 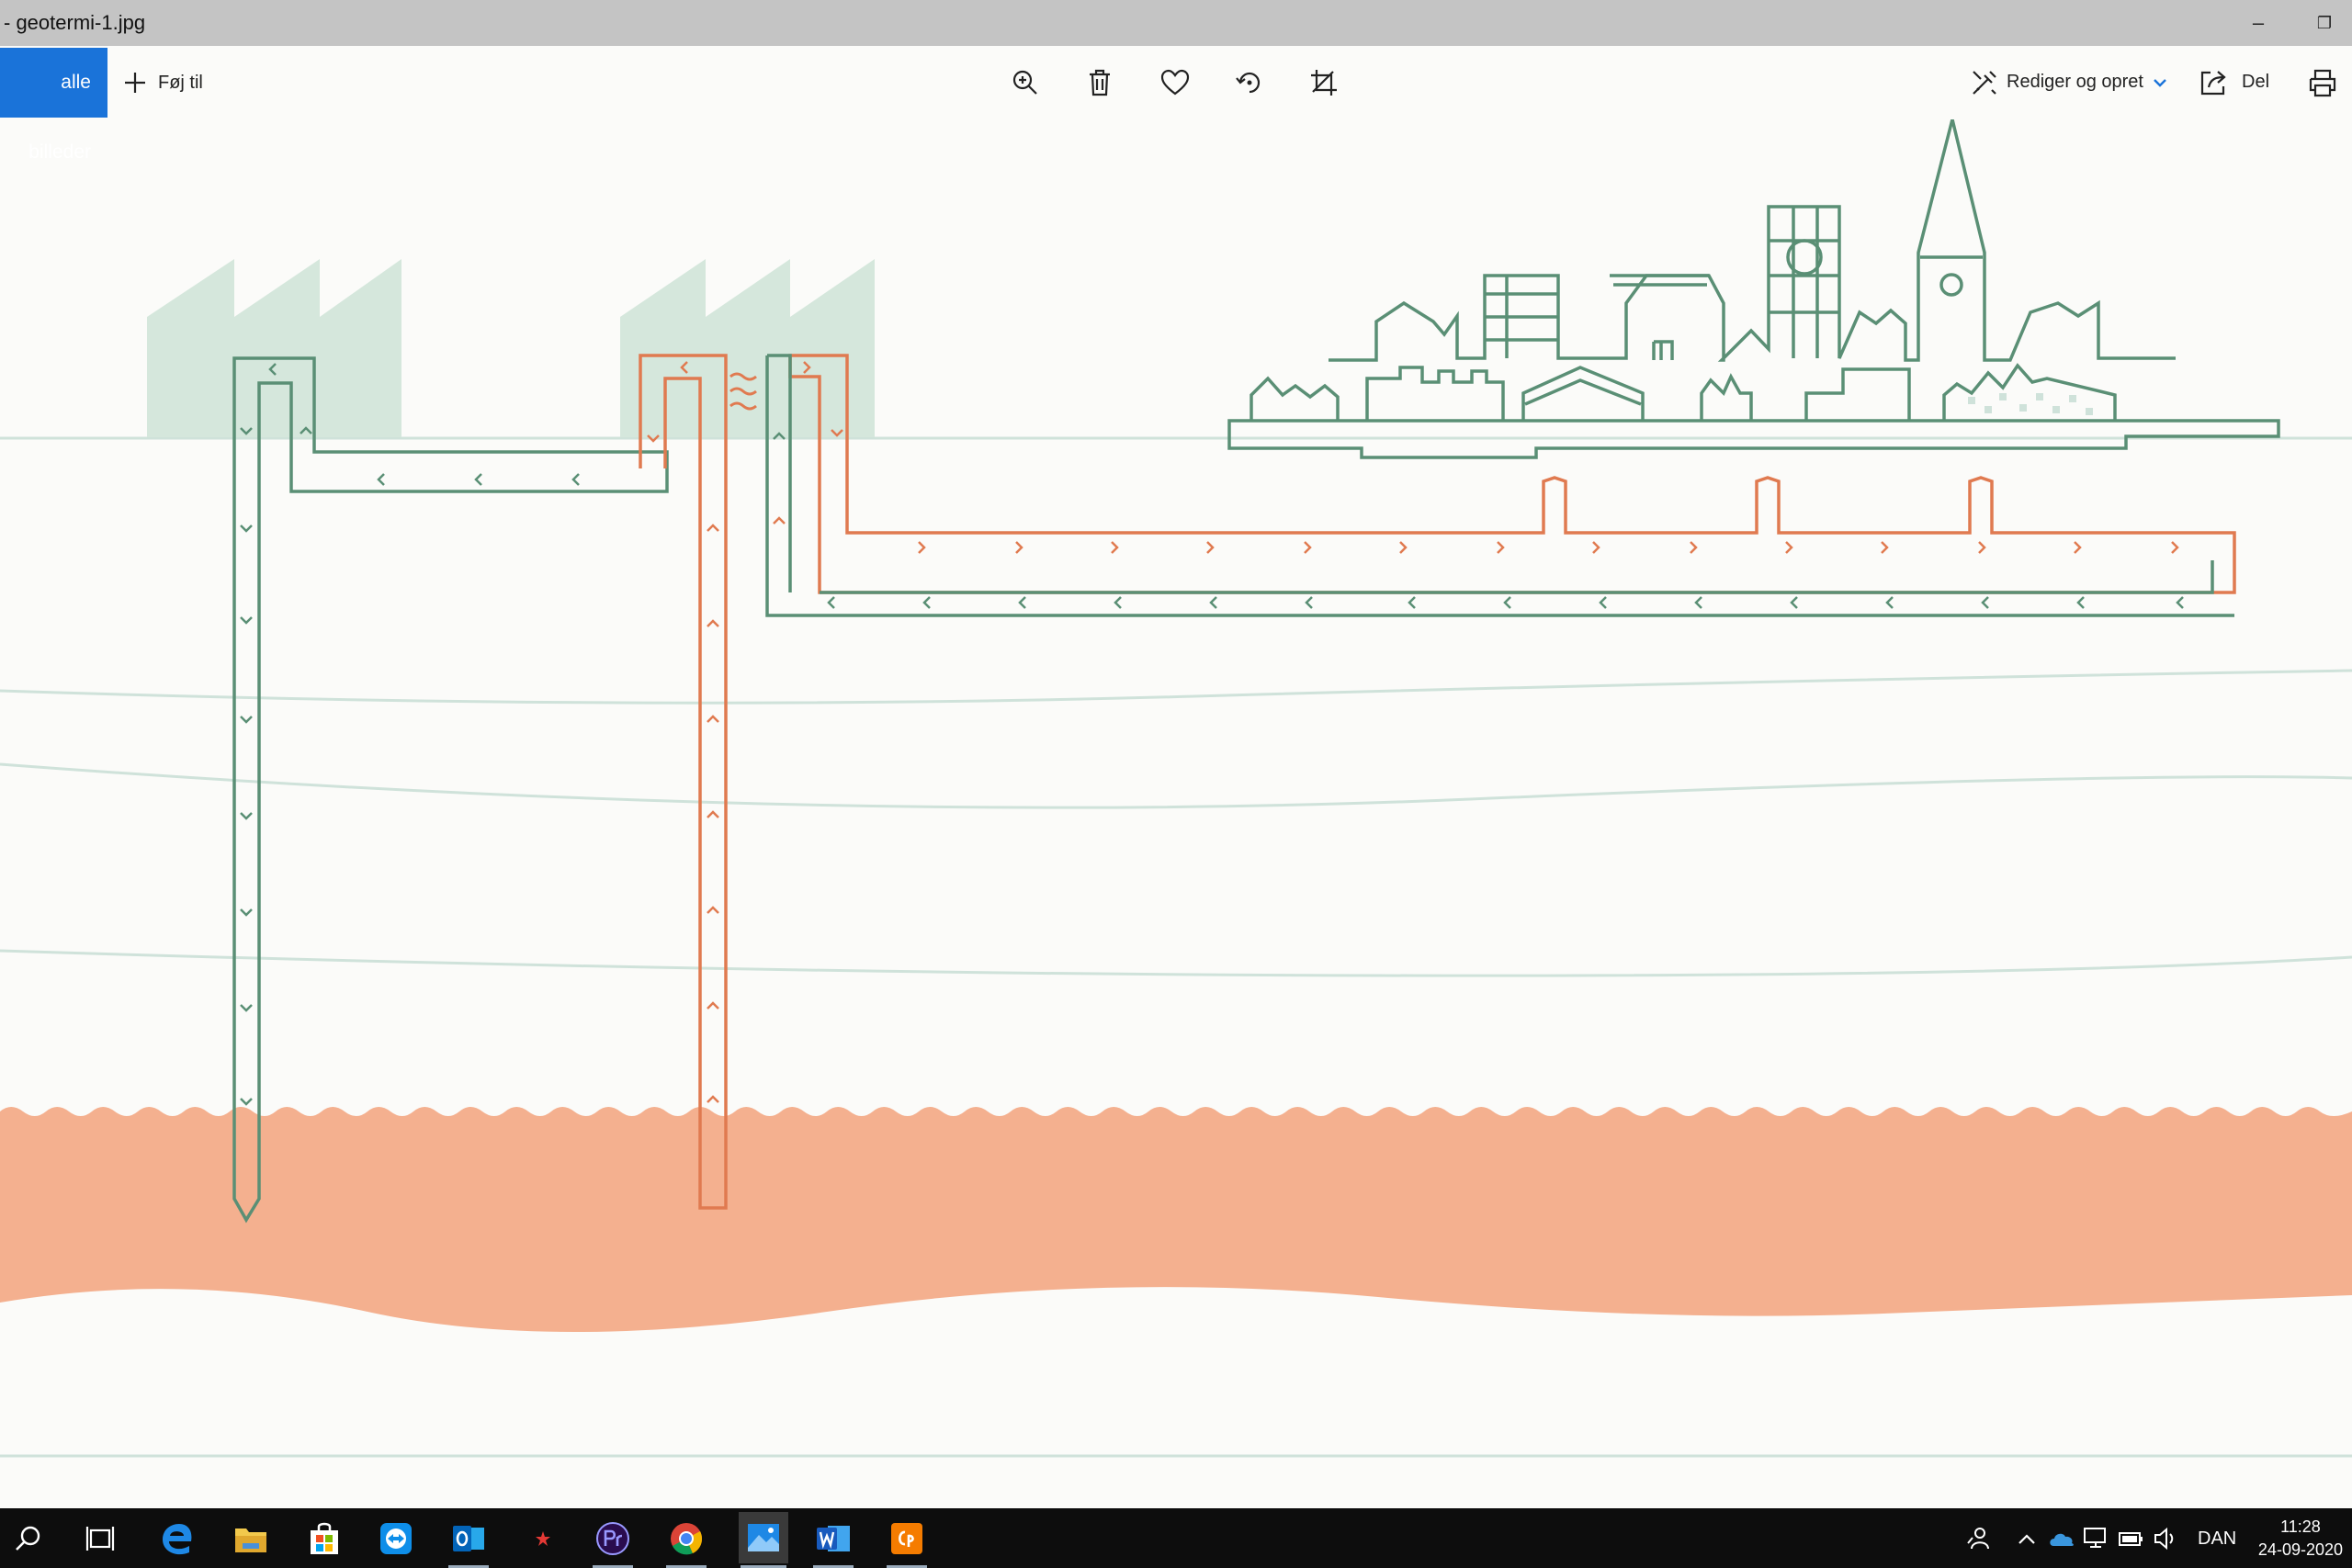 I want to click on print-icon, so click(x=2322, y=83).